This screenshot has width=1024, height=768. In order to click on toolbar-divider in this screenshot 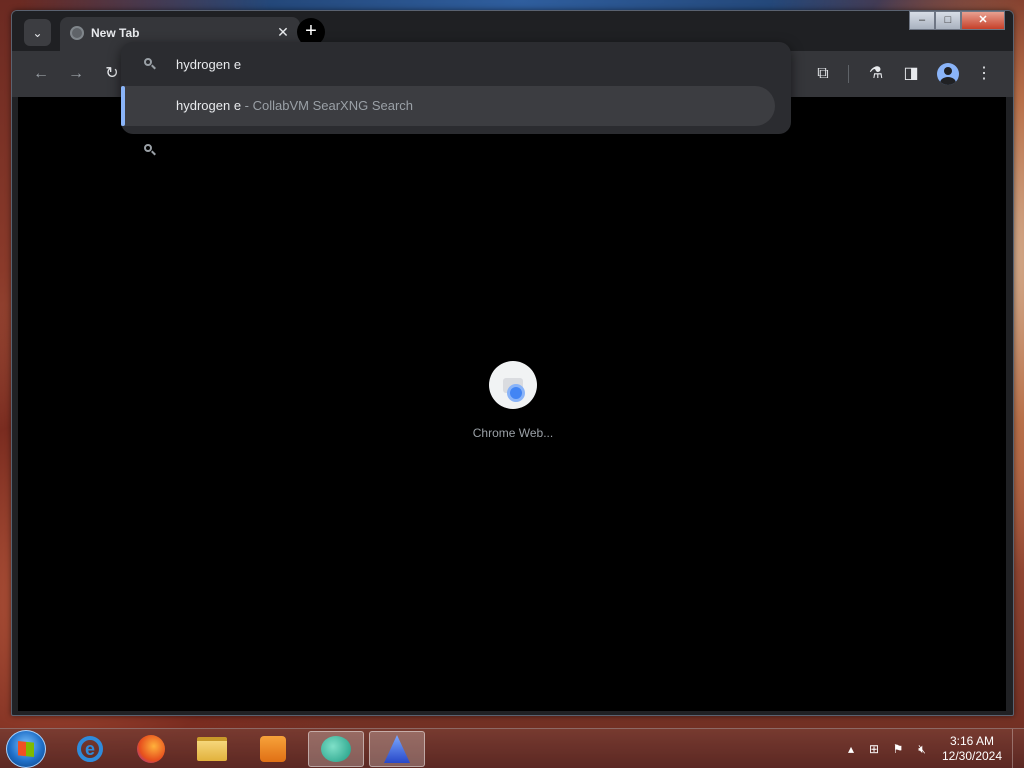, I will do `click(848, 74)`.